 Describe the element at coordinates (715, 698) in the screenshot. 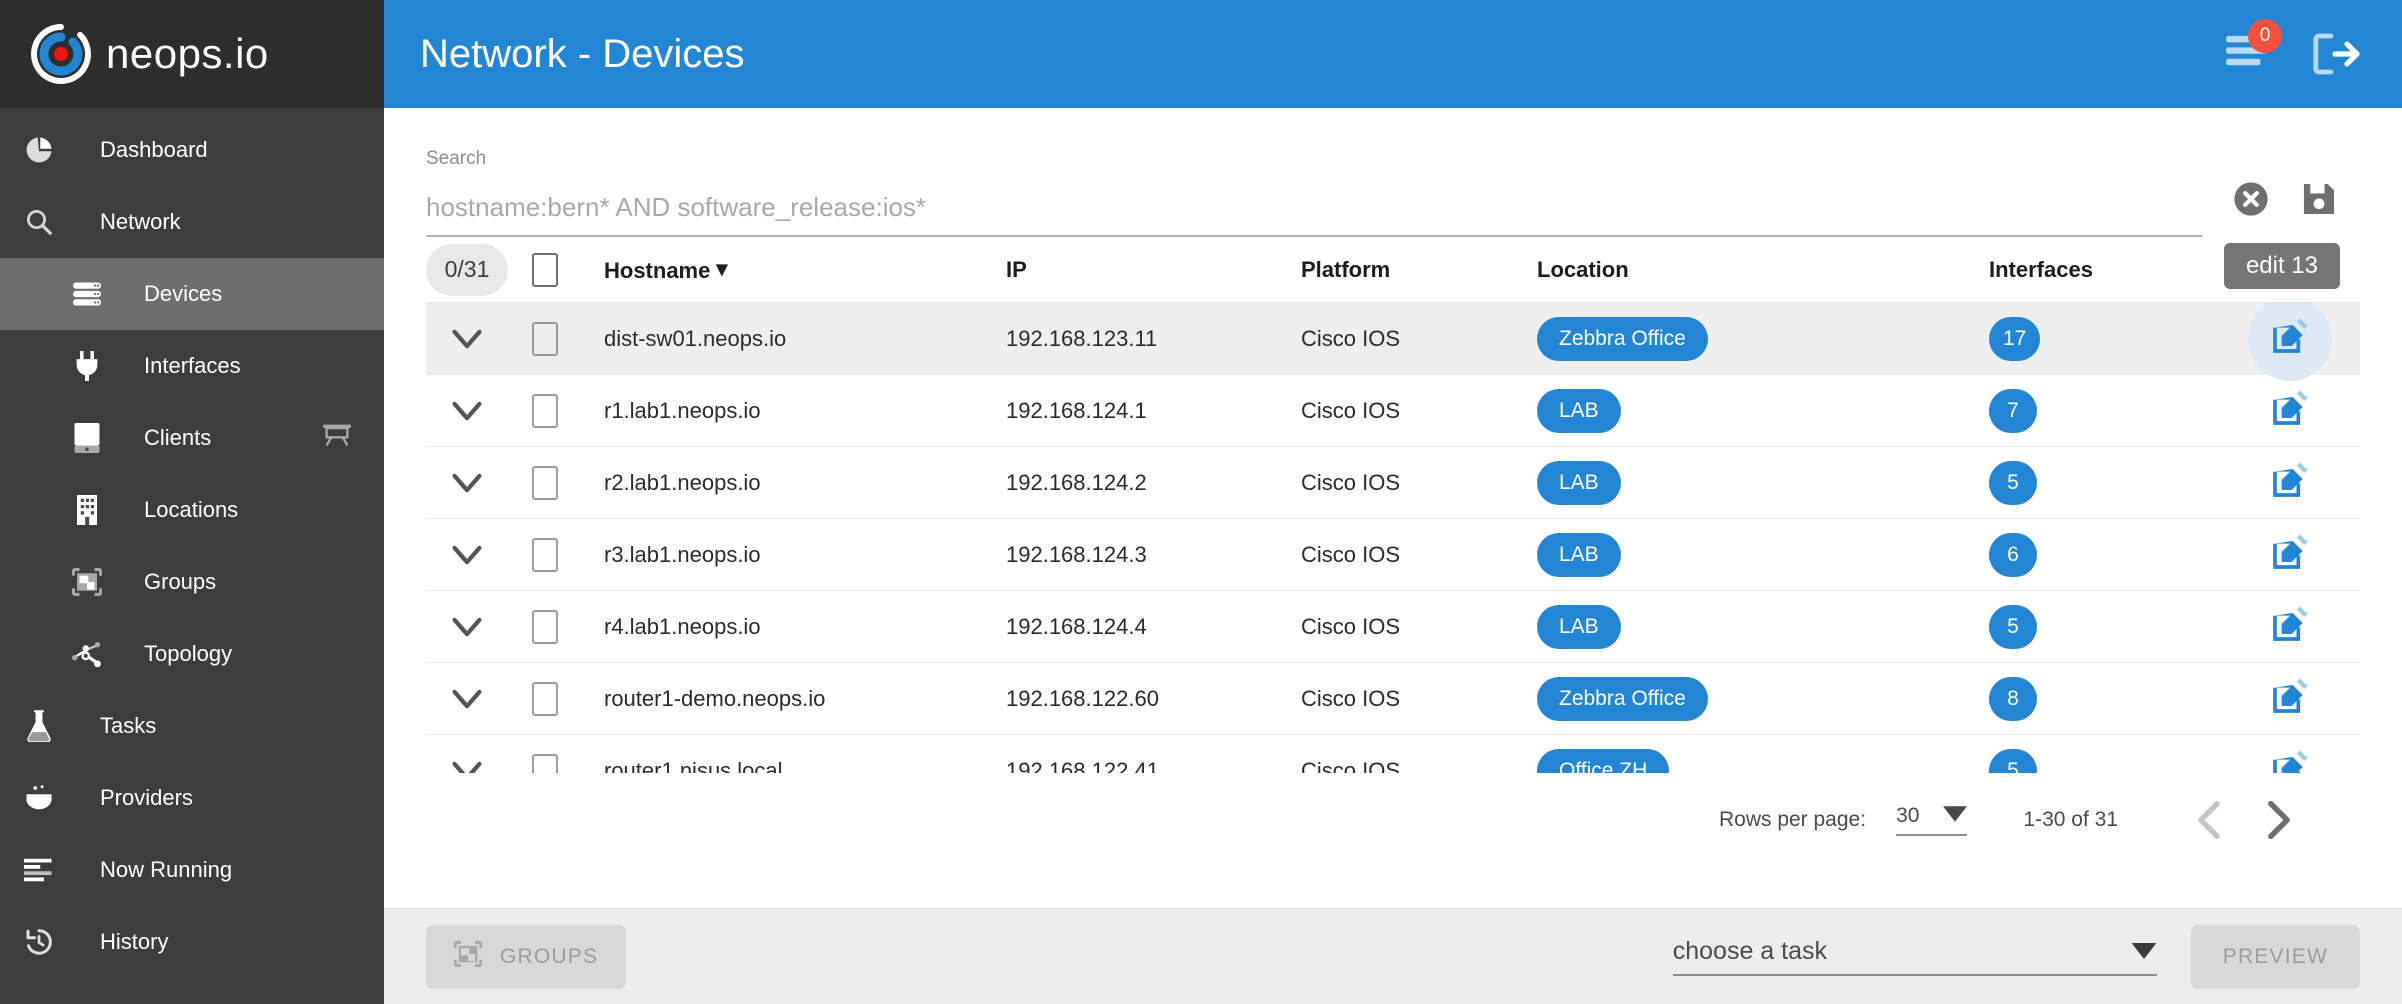

I see `cell-hostname: router1-demo.neops.io` at that location.